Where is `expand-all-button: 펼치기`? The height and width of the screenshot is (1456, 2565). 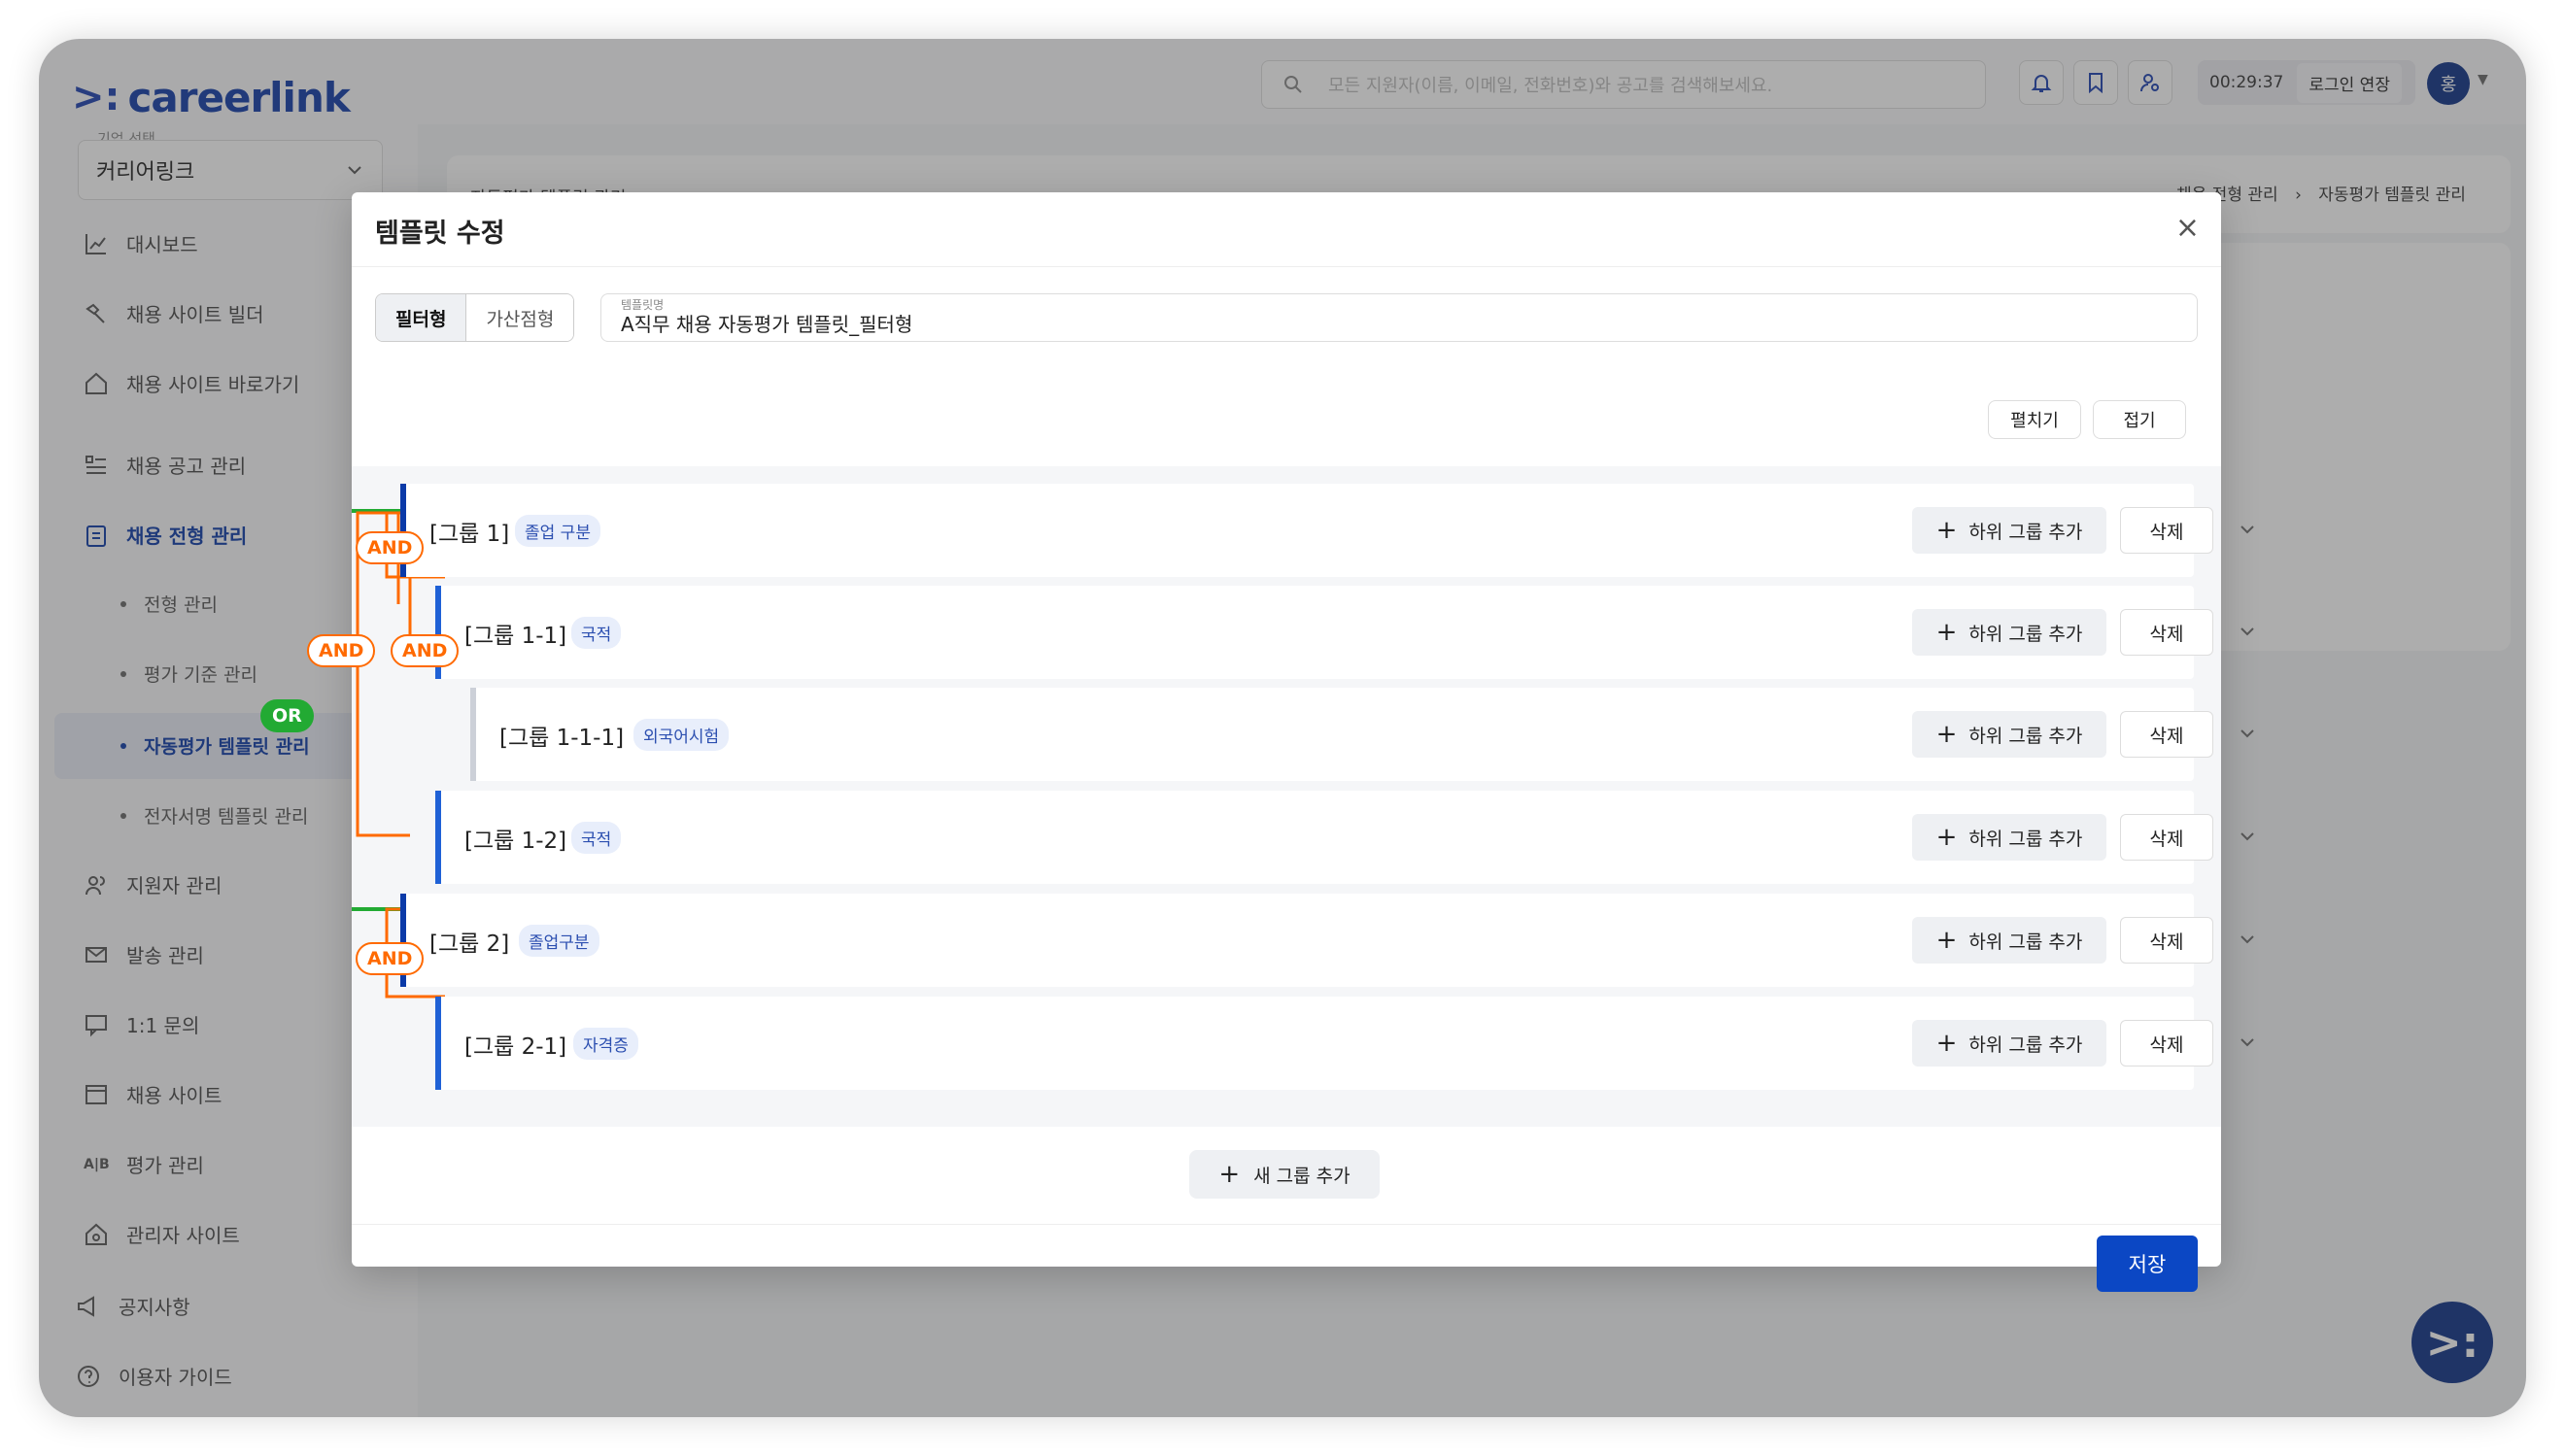
expand-all-button: 펼치기 is located at coordinates (2034, 419).